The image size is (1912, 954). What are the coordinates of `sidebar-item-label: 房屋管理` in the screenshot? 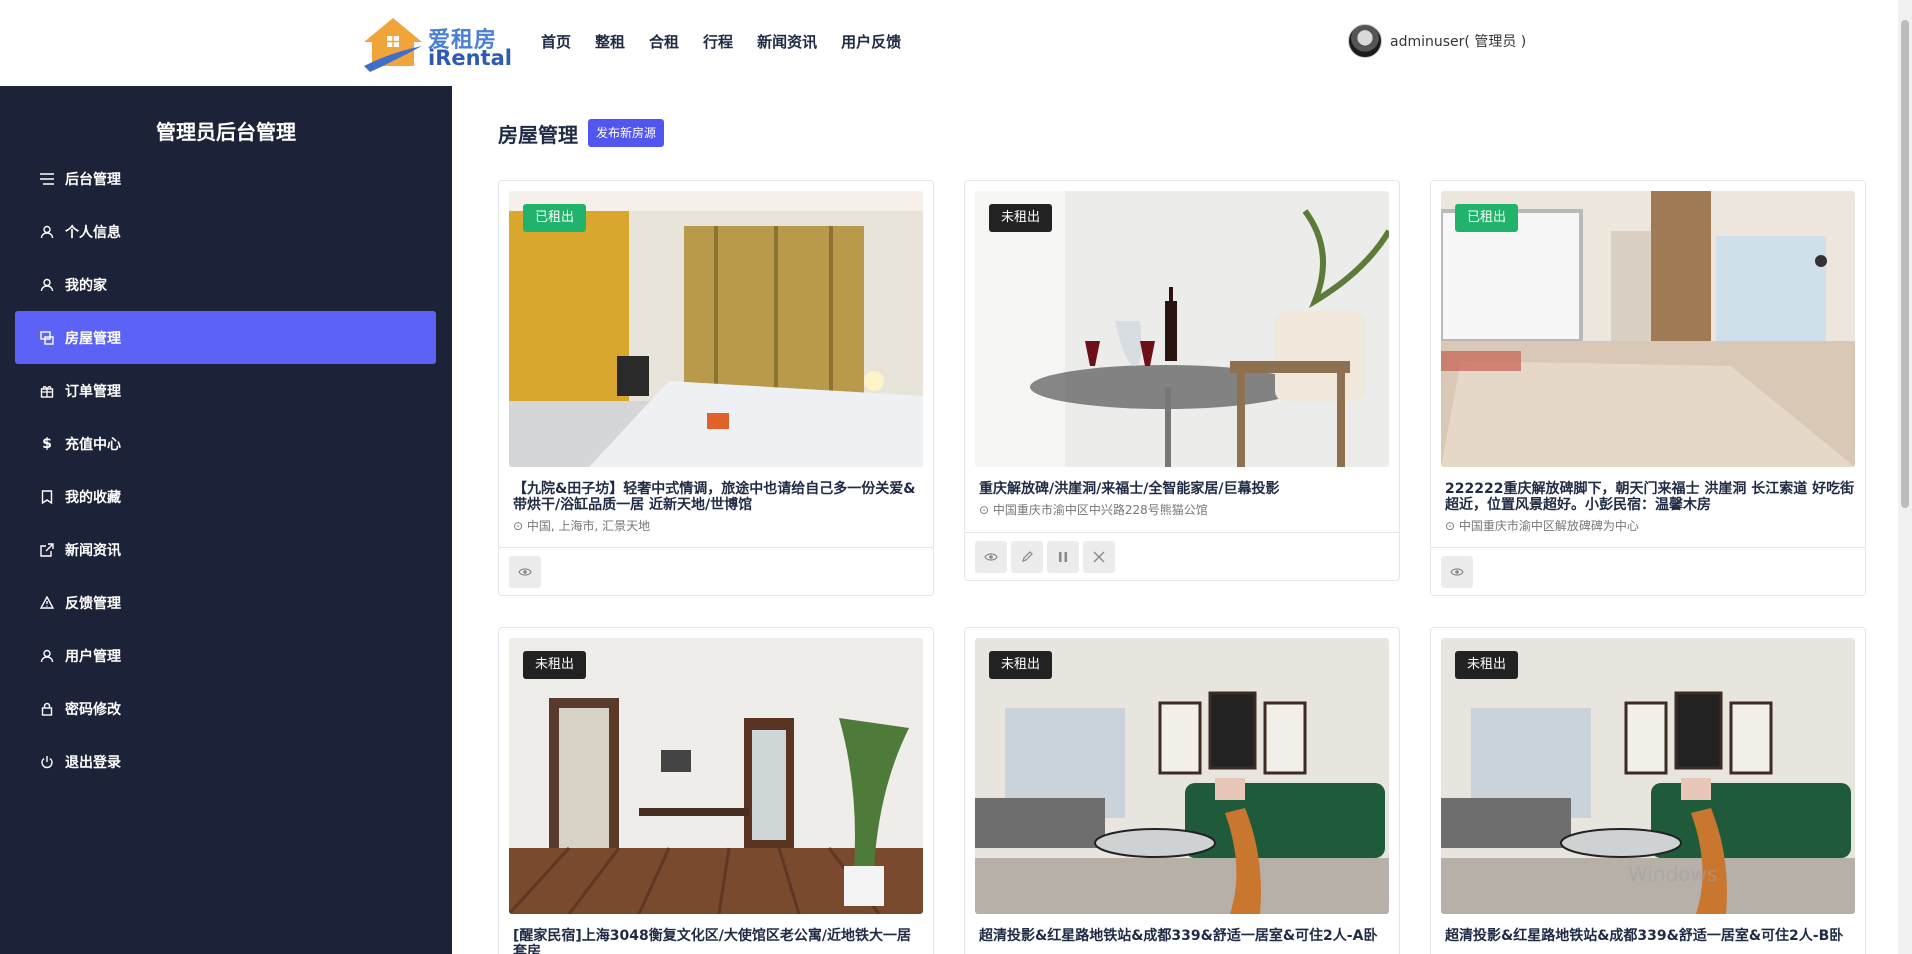 It's located at (93, 338).